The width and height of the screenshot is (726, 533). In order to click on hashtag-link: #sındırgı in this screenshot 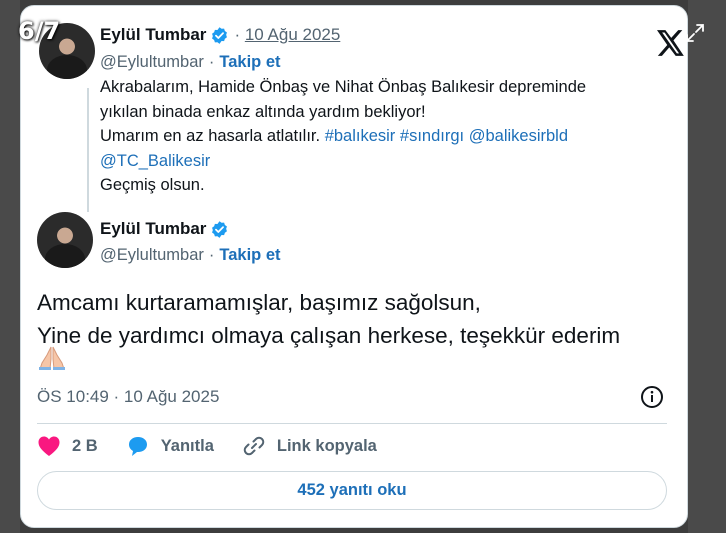, I will do `click(432, 136)`.